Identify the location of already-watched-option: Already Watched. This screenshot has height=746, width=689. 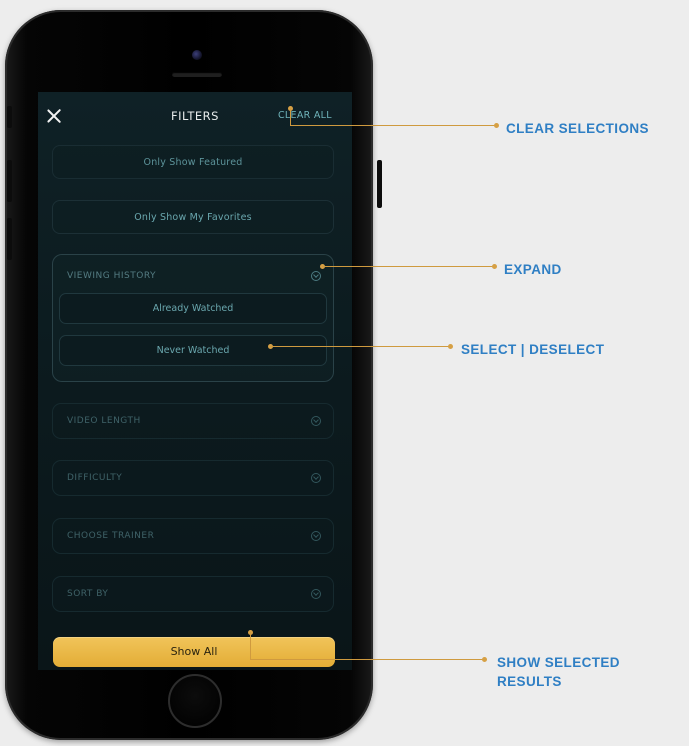
(193, 308).